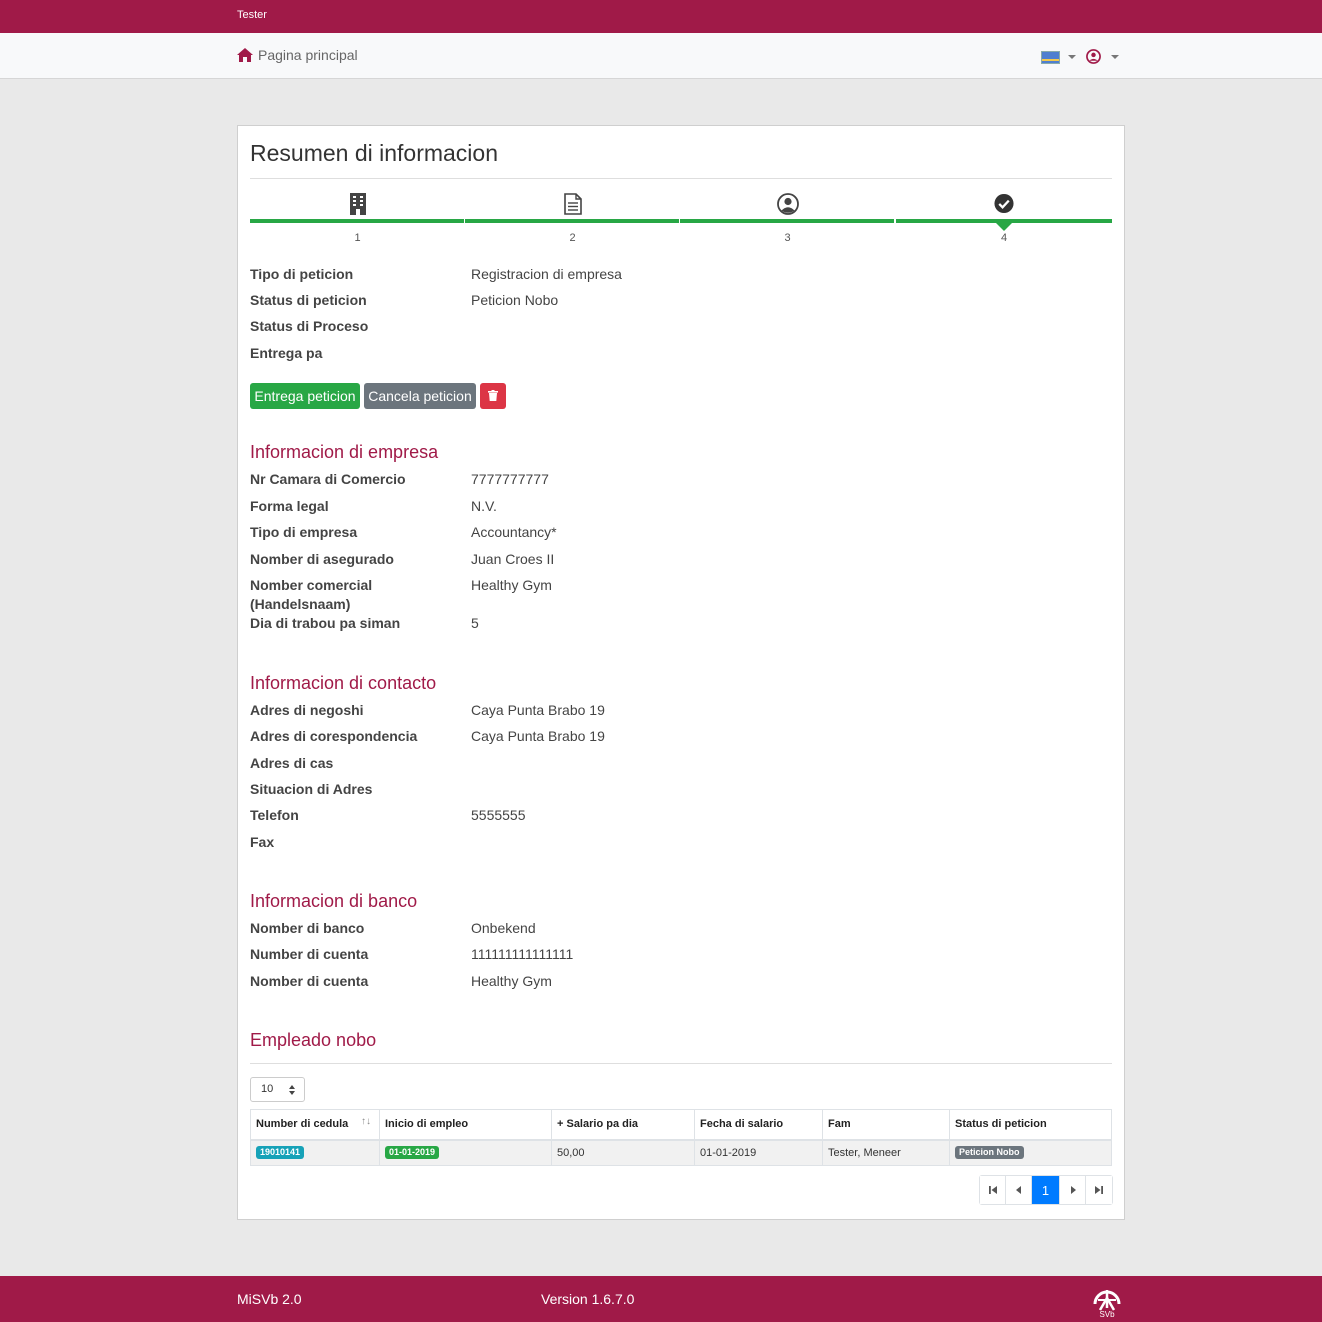  What do you see at coordinates (546, 274) in the screenshot?
I see `field-value: Registracion di empresa` at bounding box center [546, 274].